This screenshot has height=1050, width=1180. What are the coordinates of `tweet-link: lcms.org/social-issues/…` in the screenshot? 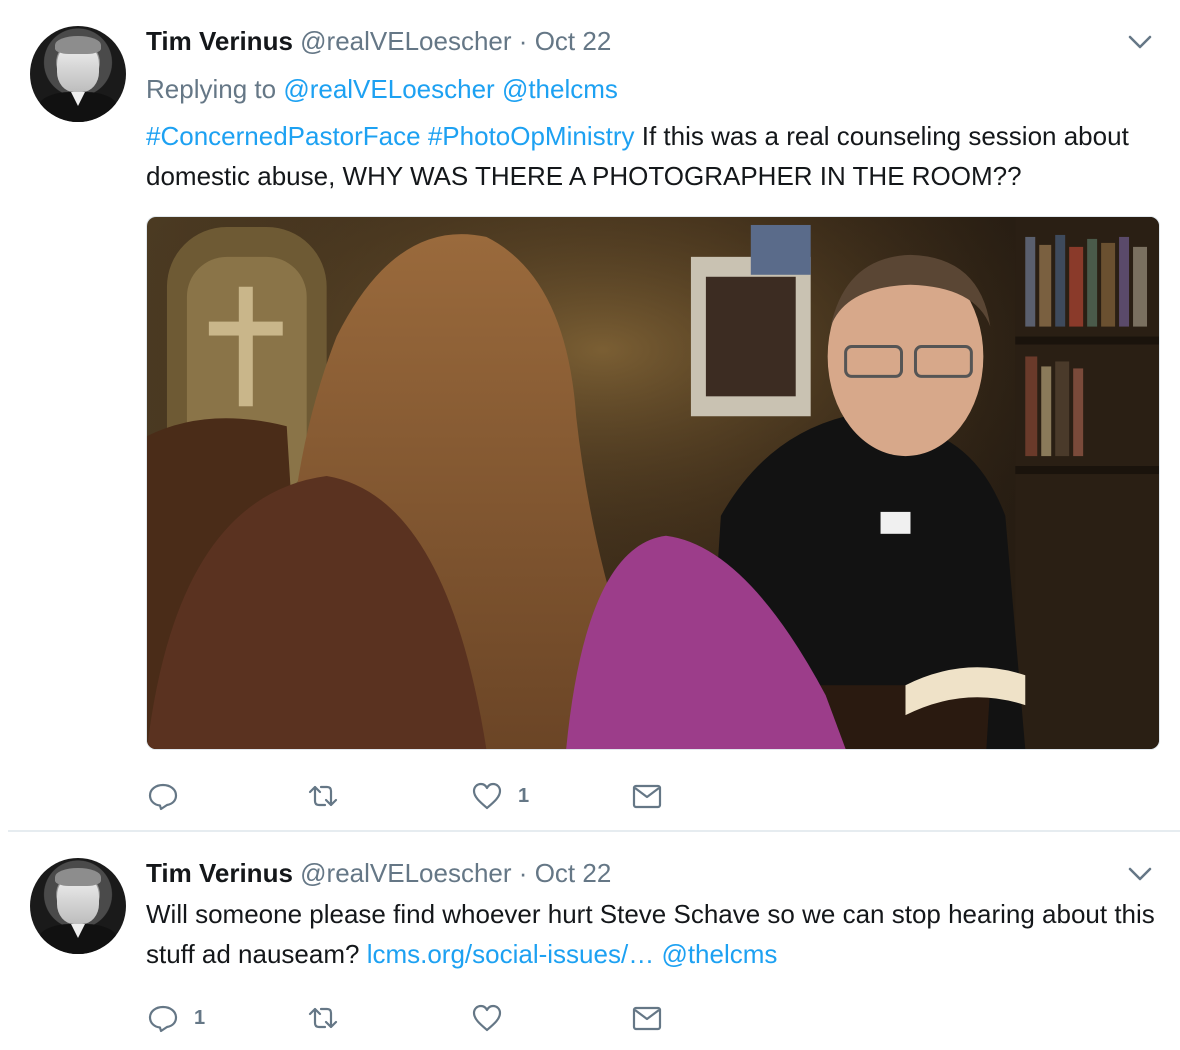 It's located at (511, 954).